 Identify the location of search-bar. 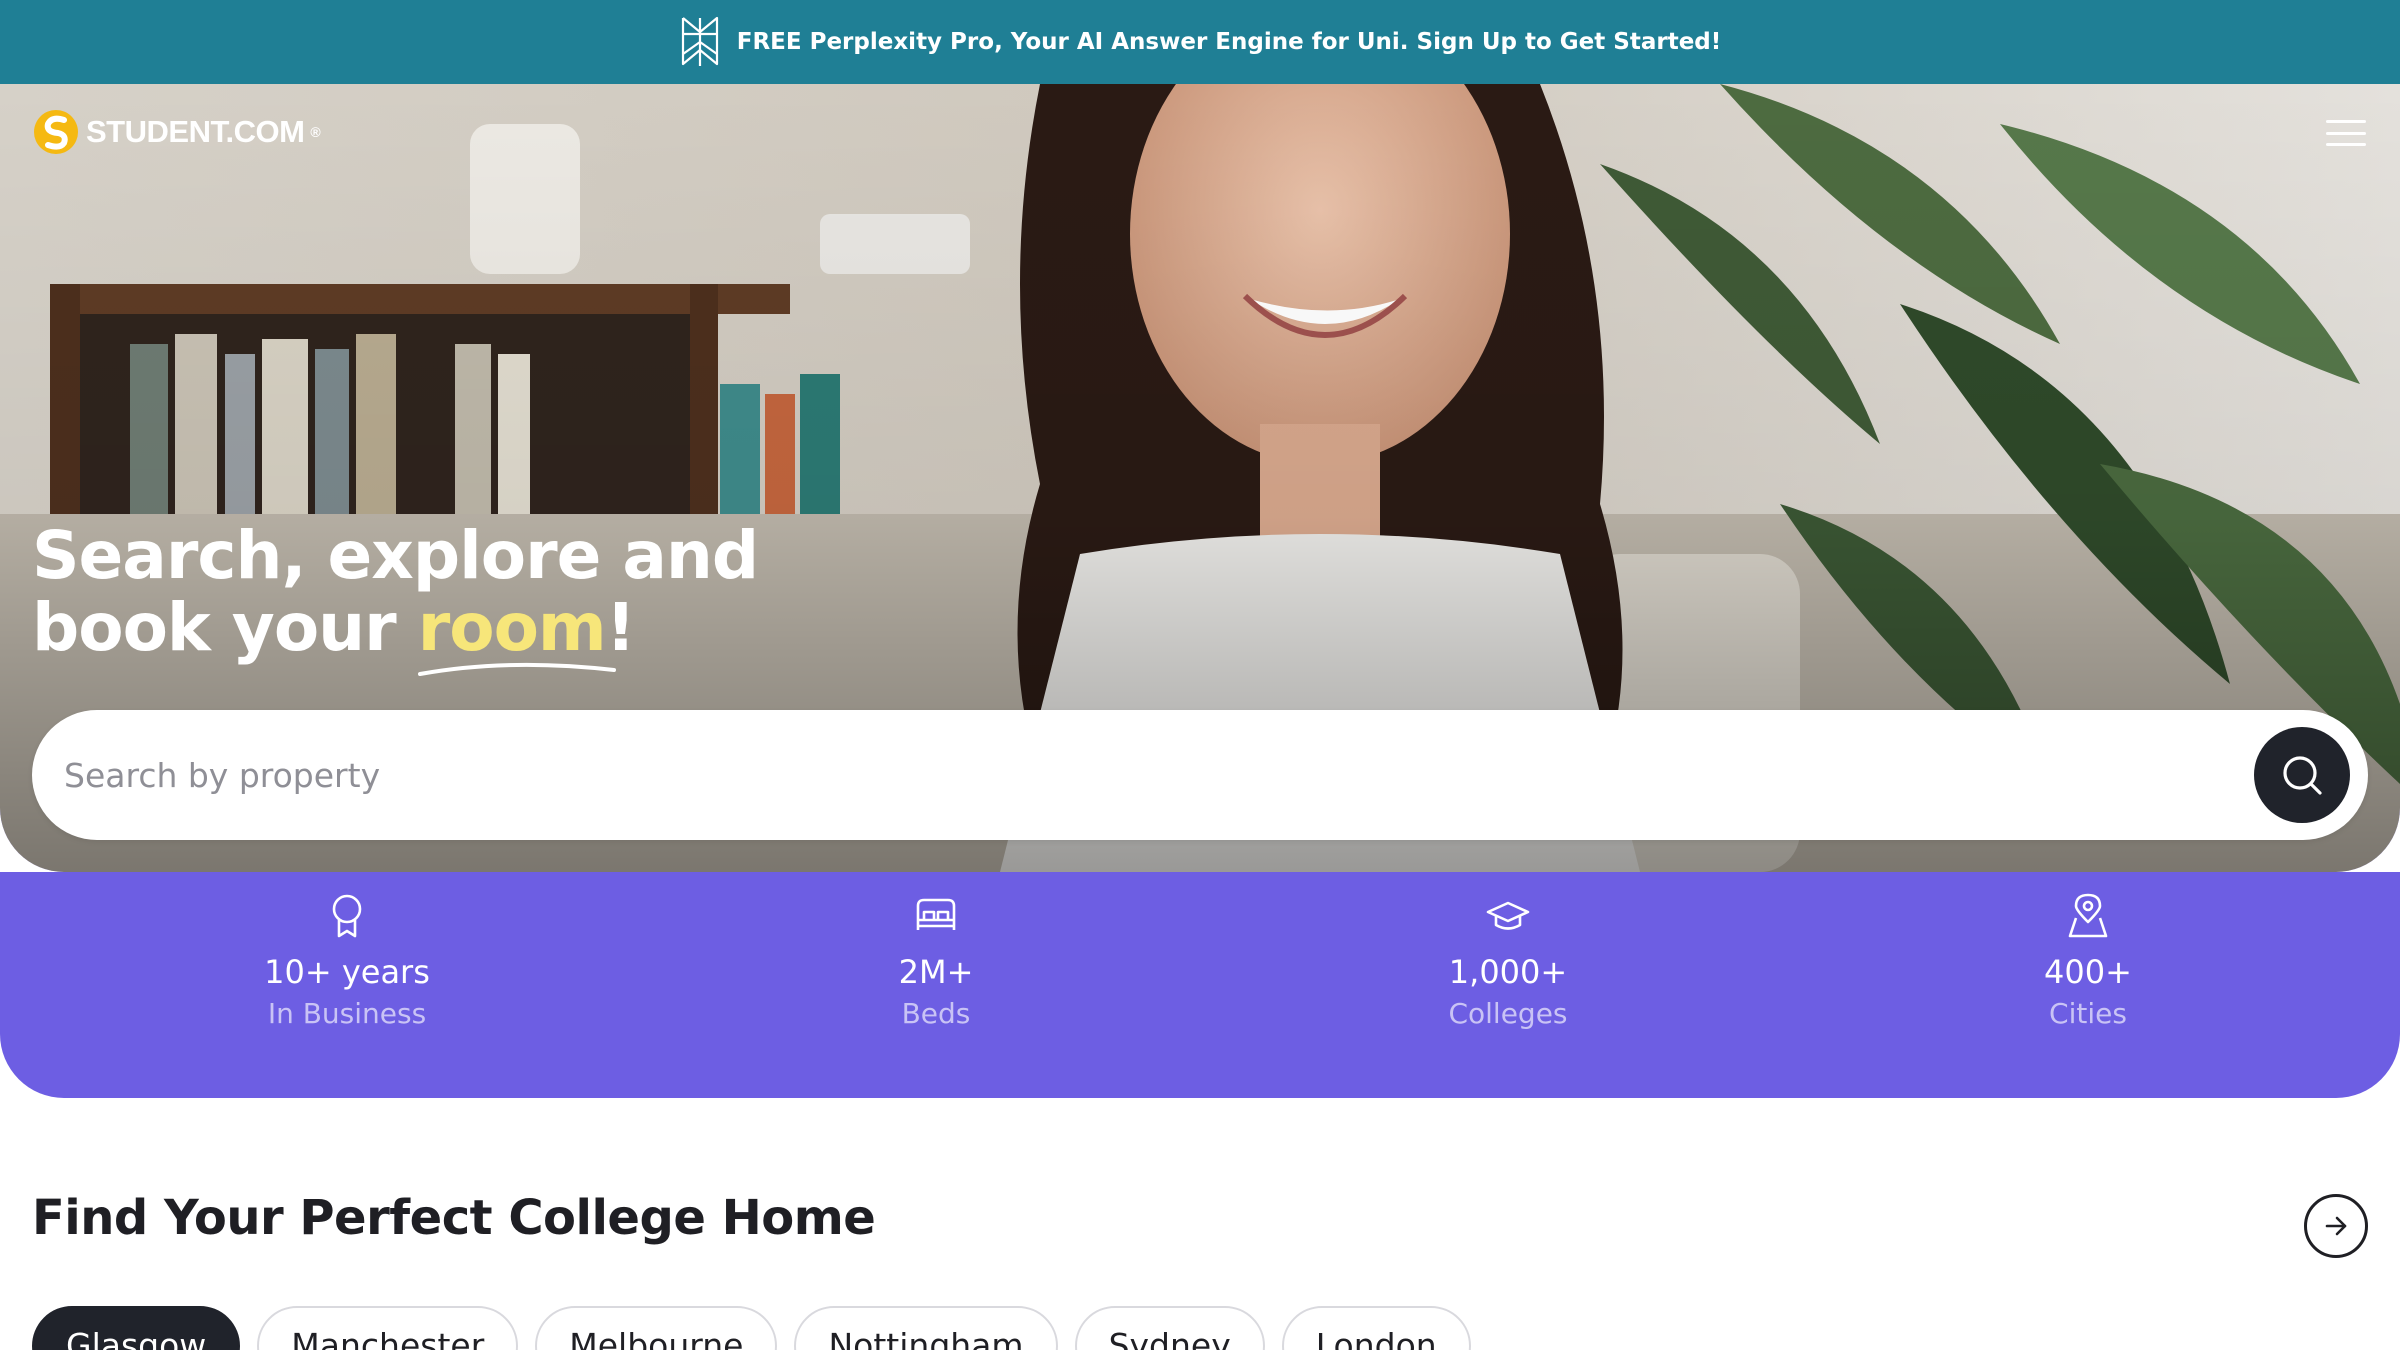
(1200, 775).